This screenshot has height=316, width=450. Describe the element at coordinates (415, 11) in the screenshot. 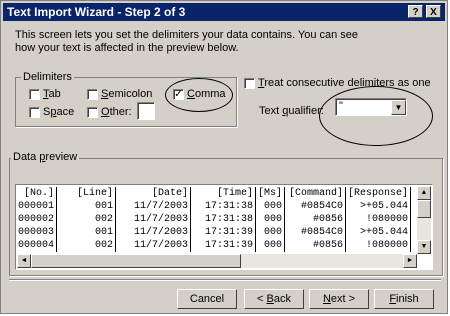

I see `help-icon: ?` at that location.